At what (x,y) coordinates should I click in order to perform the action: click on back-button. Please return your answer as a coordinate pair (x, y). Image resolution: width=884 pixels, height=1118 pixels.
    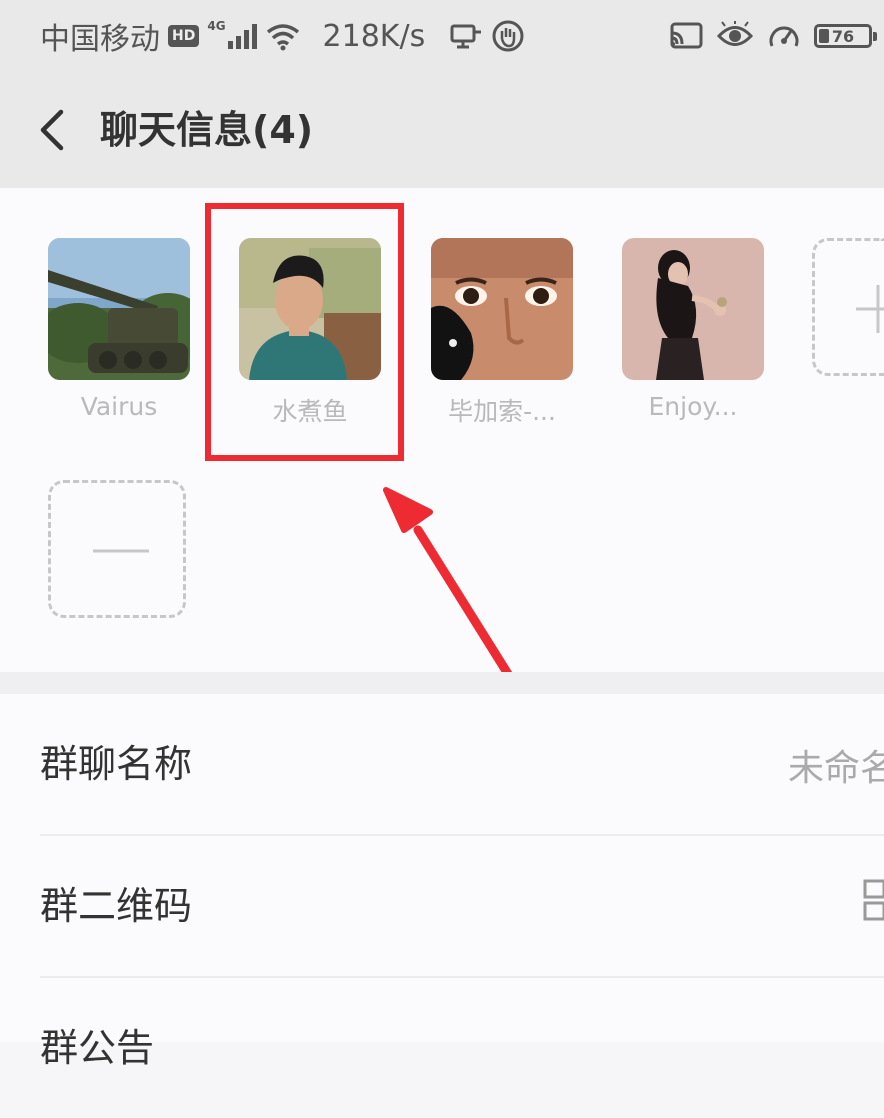
    Looking at the image, I should click on (52, 130).